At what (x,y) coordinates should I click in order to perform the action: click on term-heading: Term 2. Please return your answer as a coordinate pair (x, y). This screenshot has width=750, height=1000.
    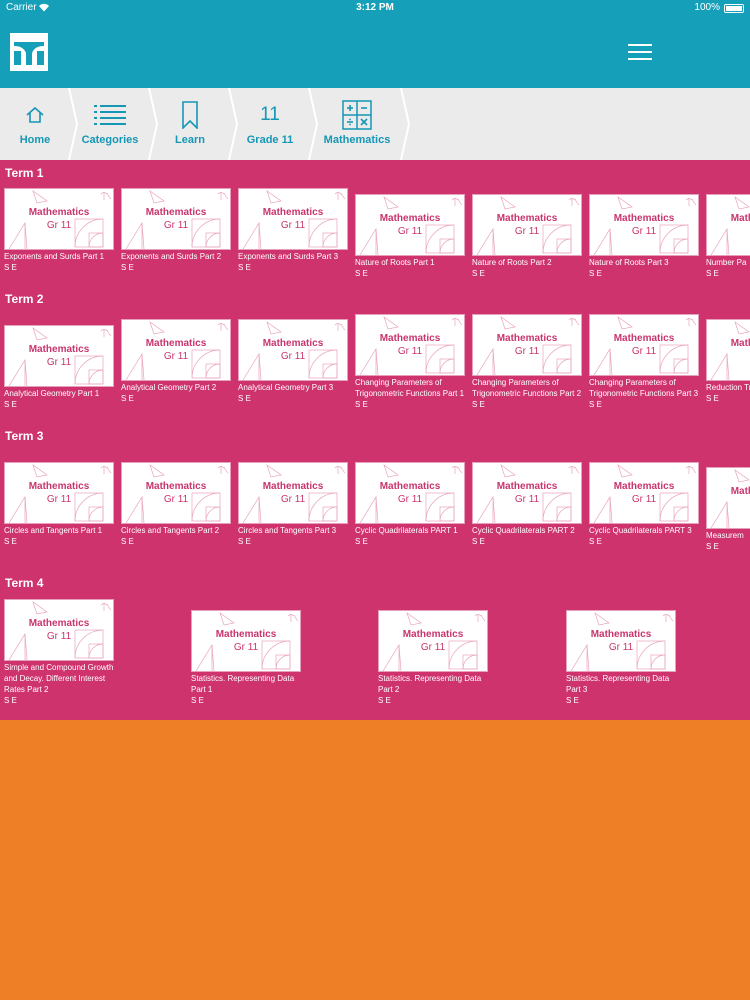
    Looking at the image, I should click on (24, 299).